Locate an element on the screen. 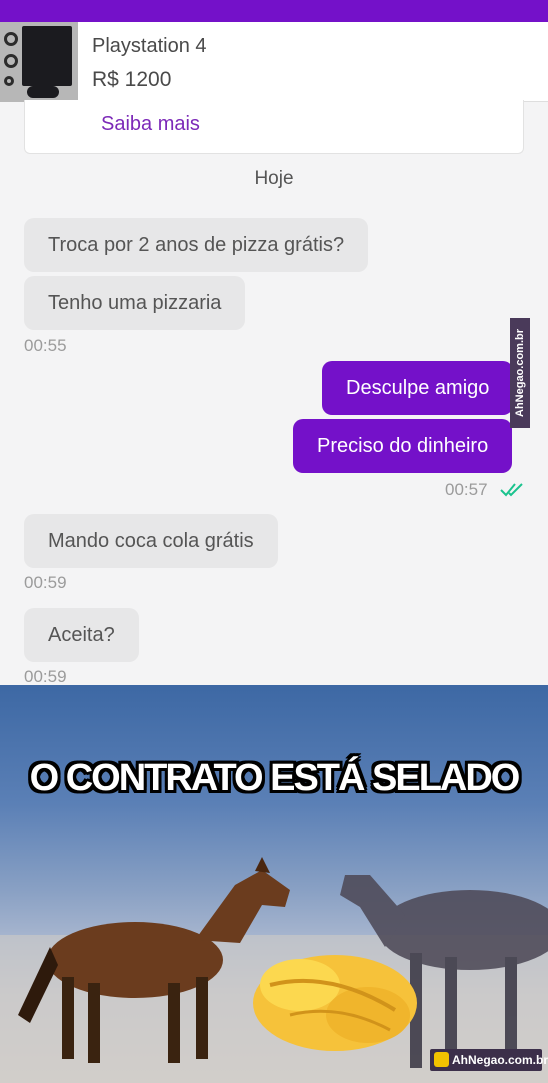 This screenshot has height=1083, width=548. app-top-bar is located at coordinates (274, 11).